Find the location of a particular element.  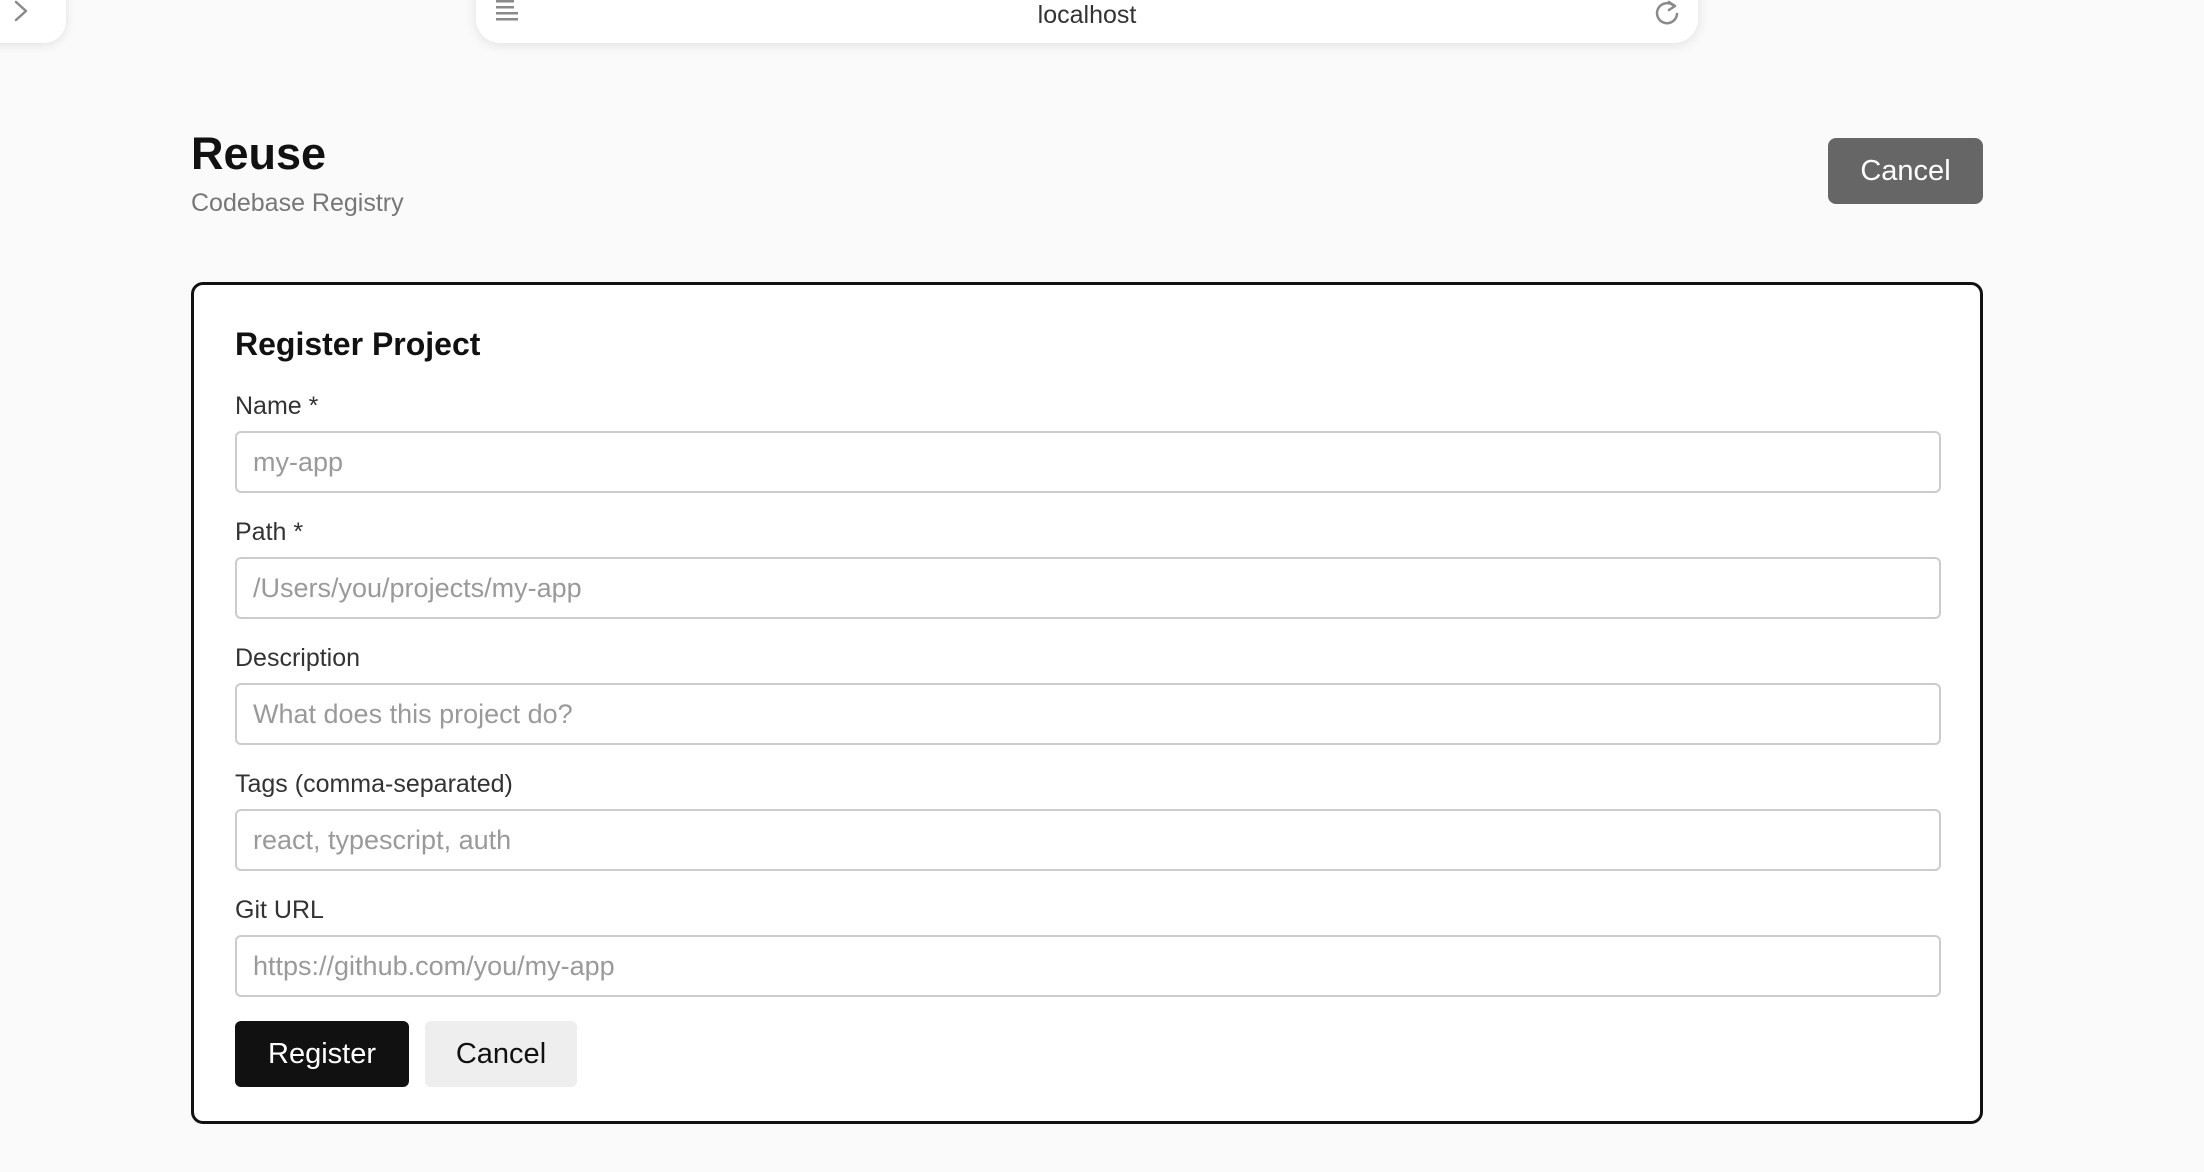

description-label: Description is located at coordinates (298, 658).